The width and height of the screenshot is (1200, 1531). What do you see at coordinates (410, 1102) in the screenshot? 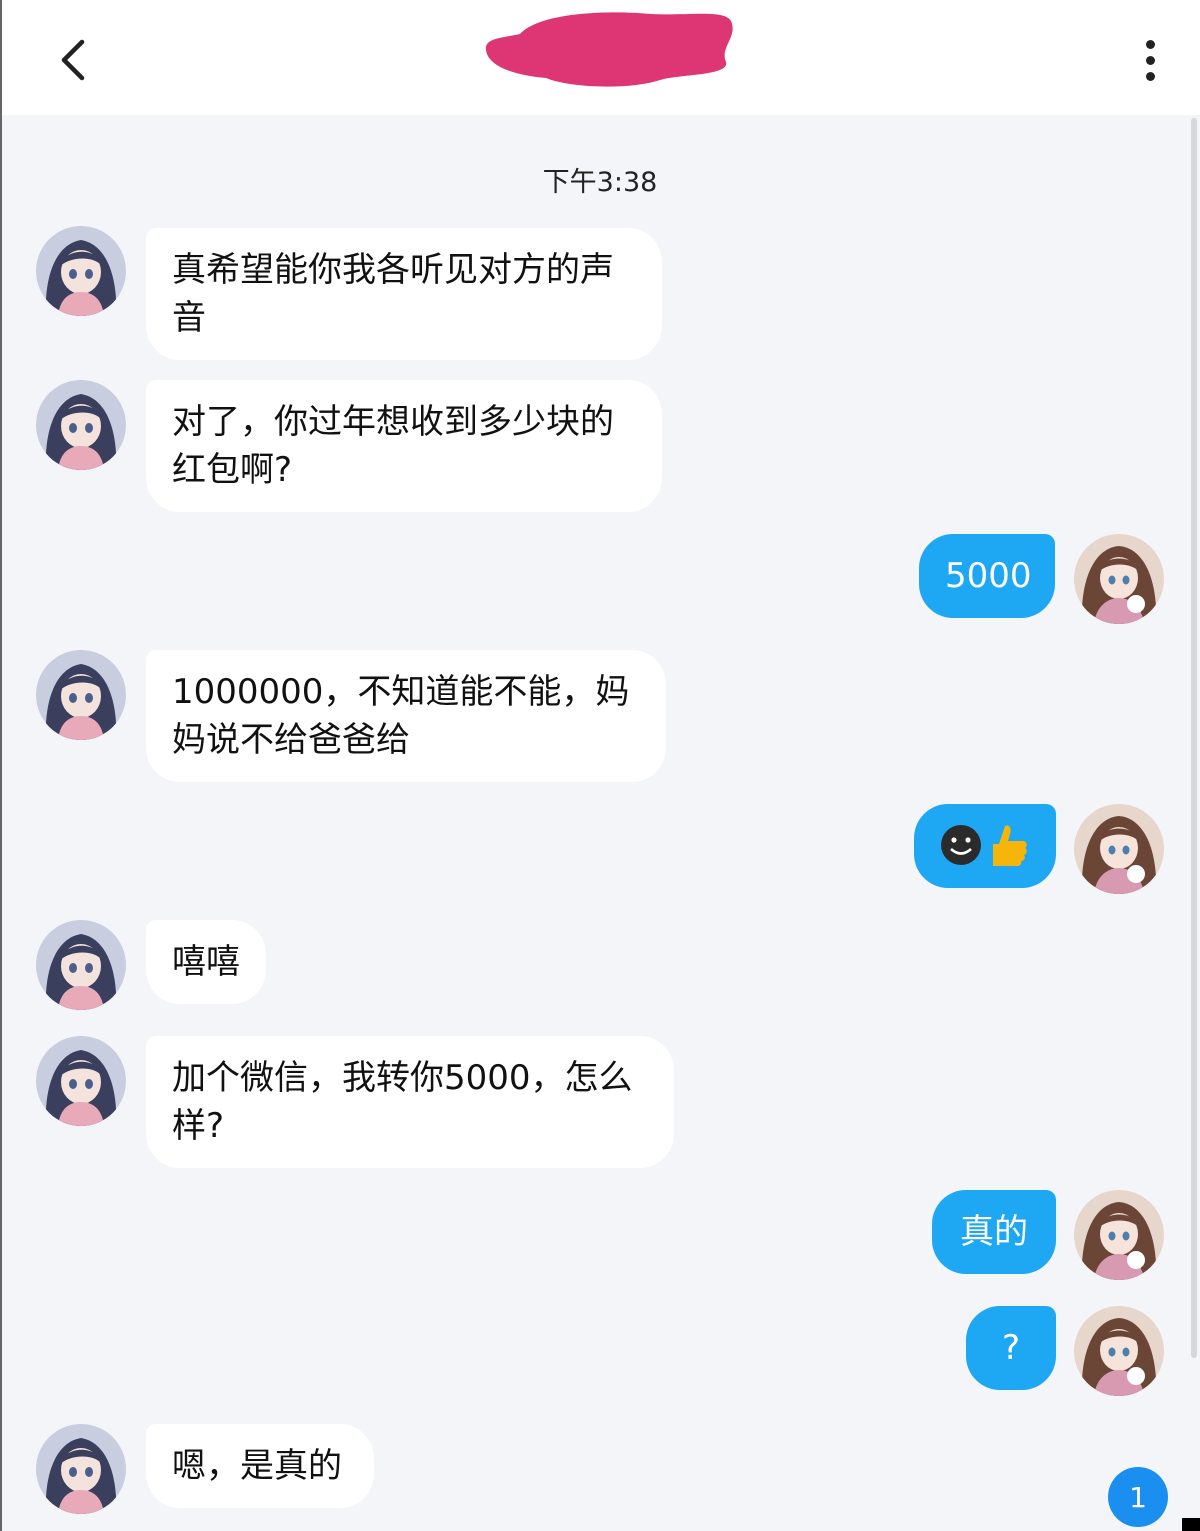
I see `incoming-message-bubble: 加个微信，我转你5000，怎么样?` at bounding box center [410, 1102].